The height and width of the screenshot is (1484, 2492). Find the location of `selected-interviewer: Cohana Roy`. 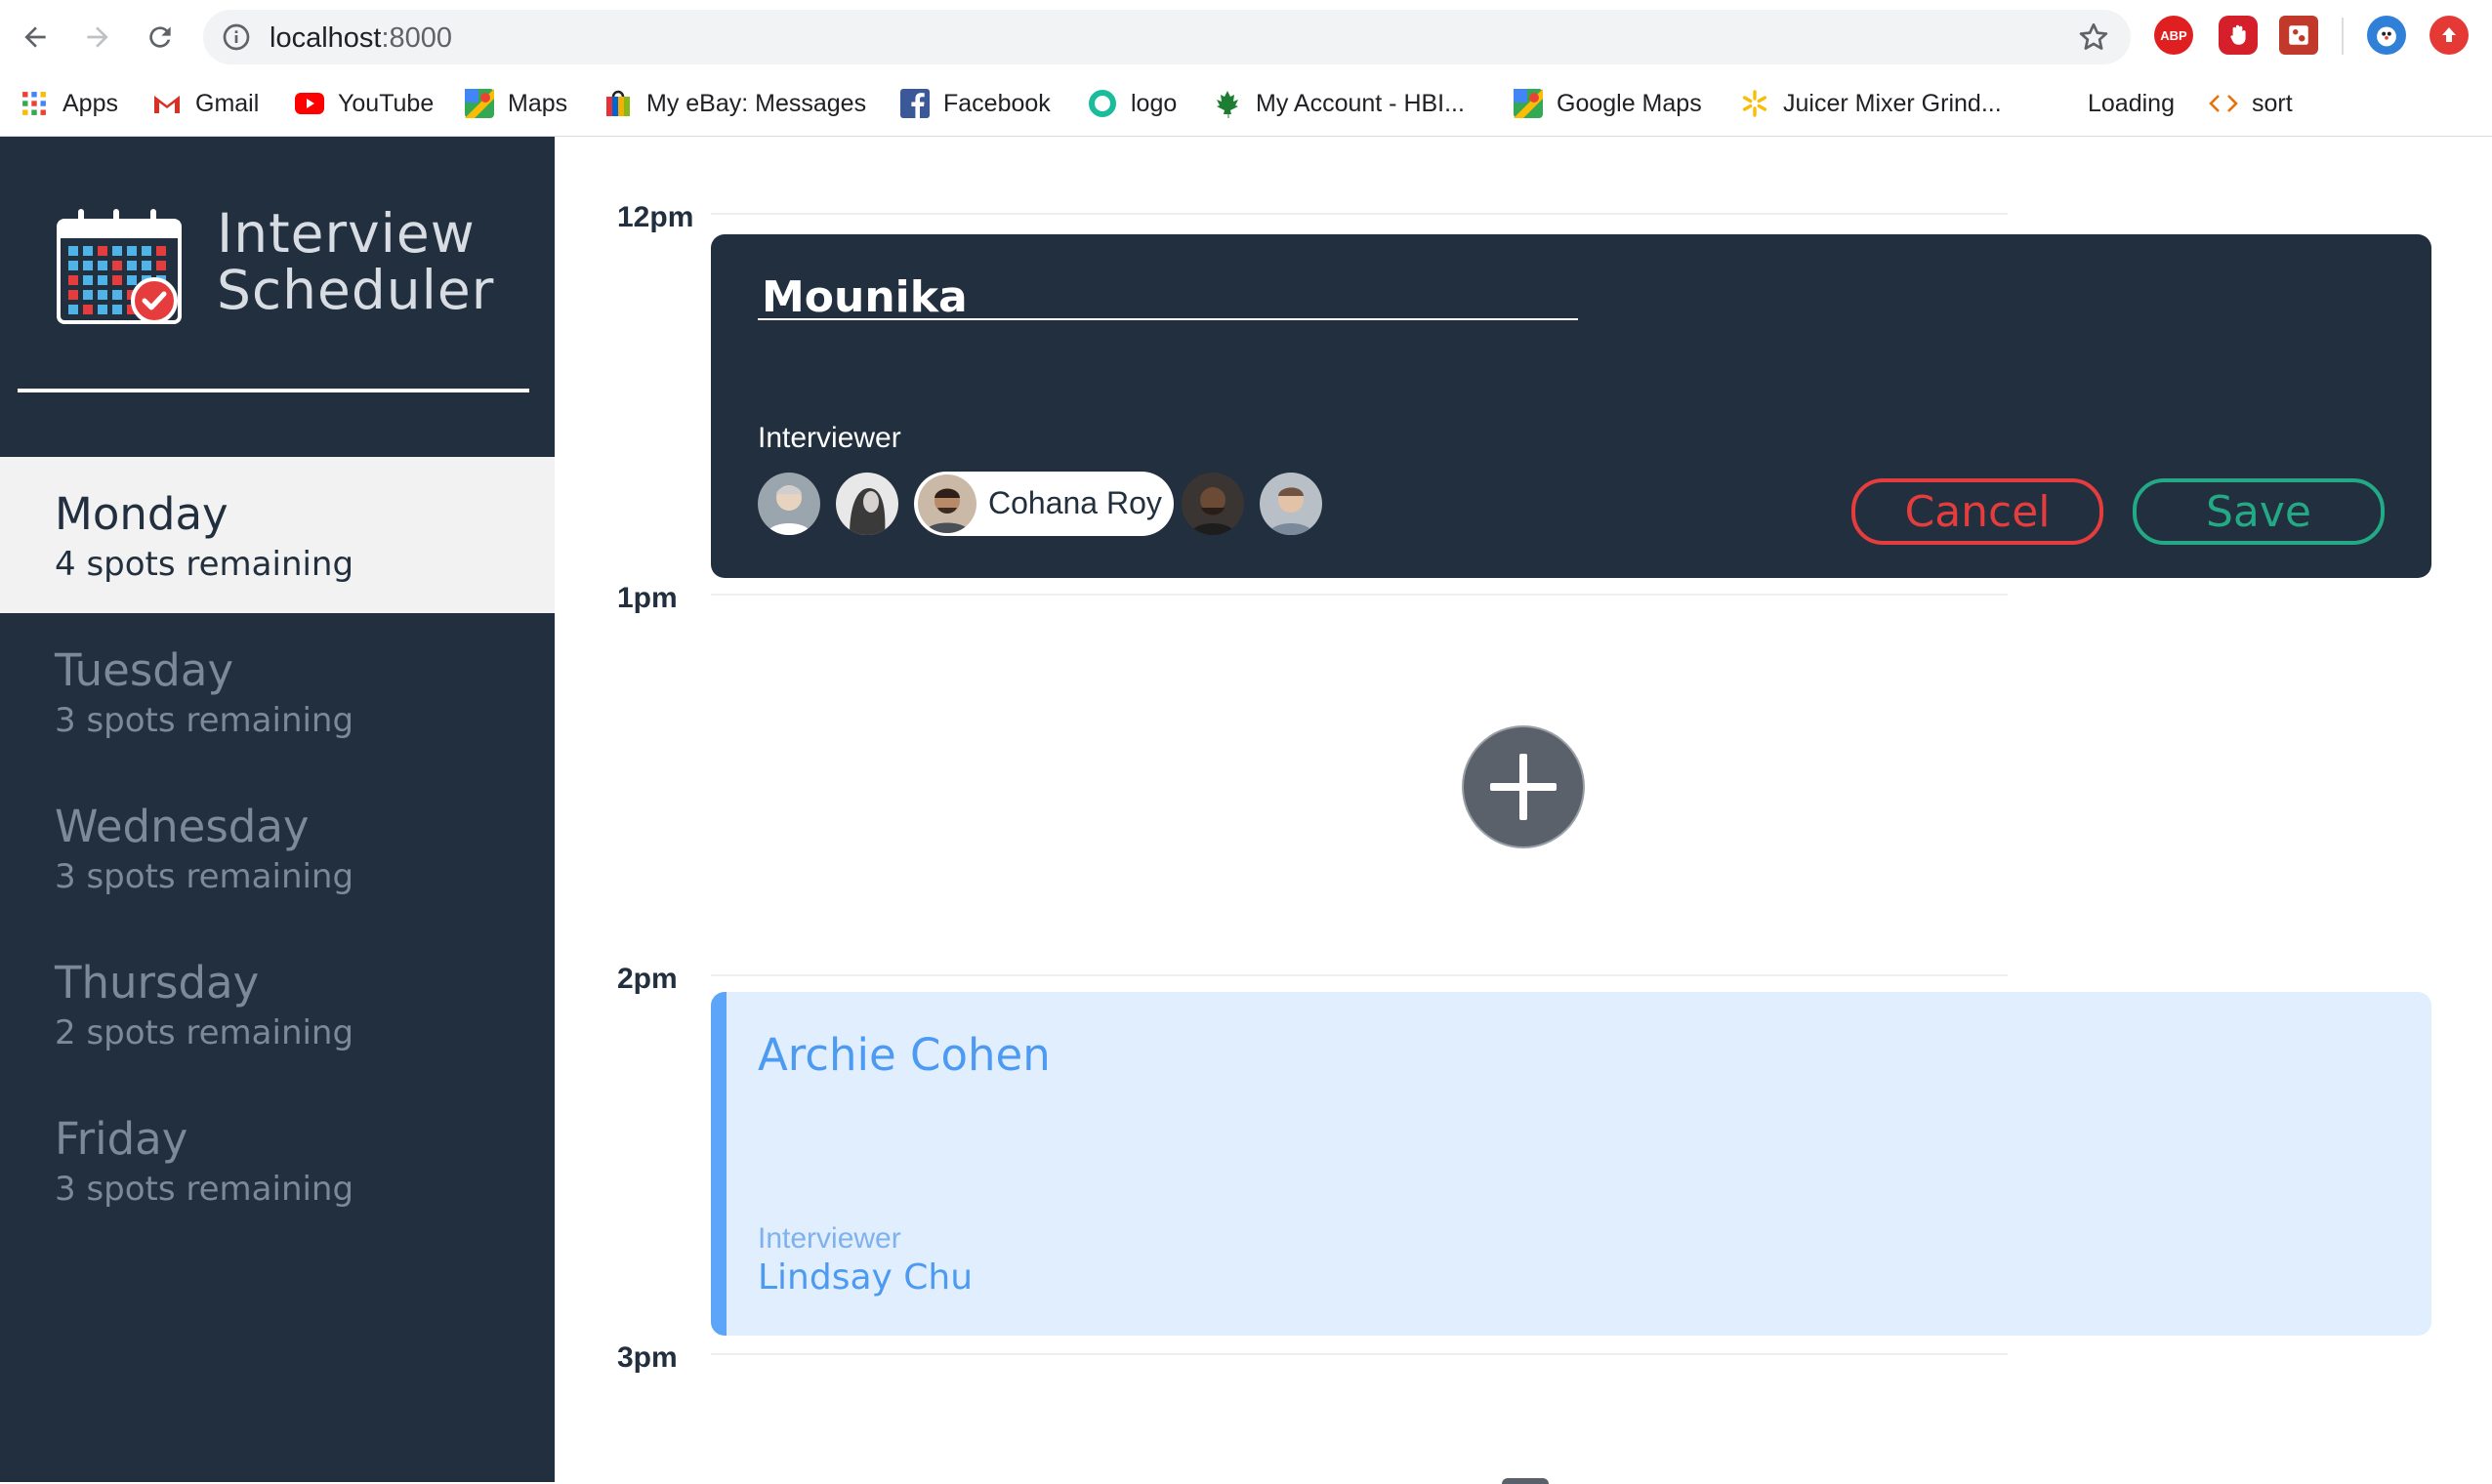

selected-interviewer: Cohana Roy is located at coordinates (1044, 504).